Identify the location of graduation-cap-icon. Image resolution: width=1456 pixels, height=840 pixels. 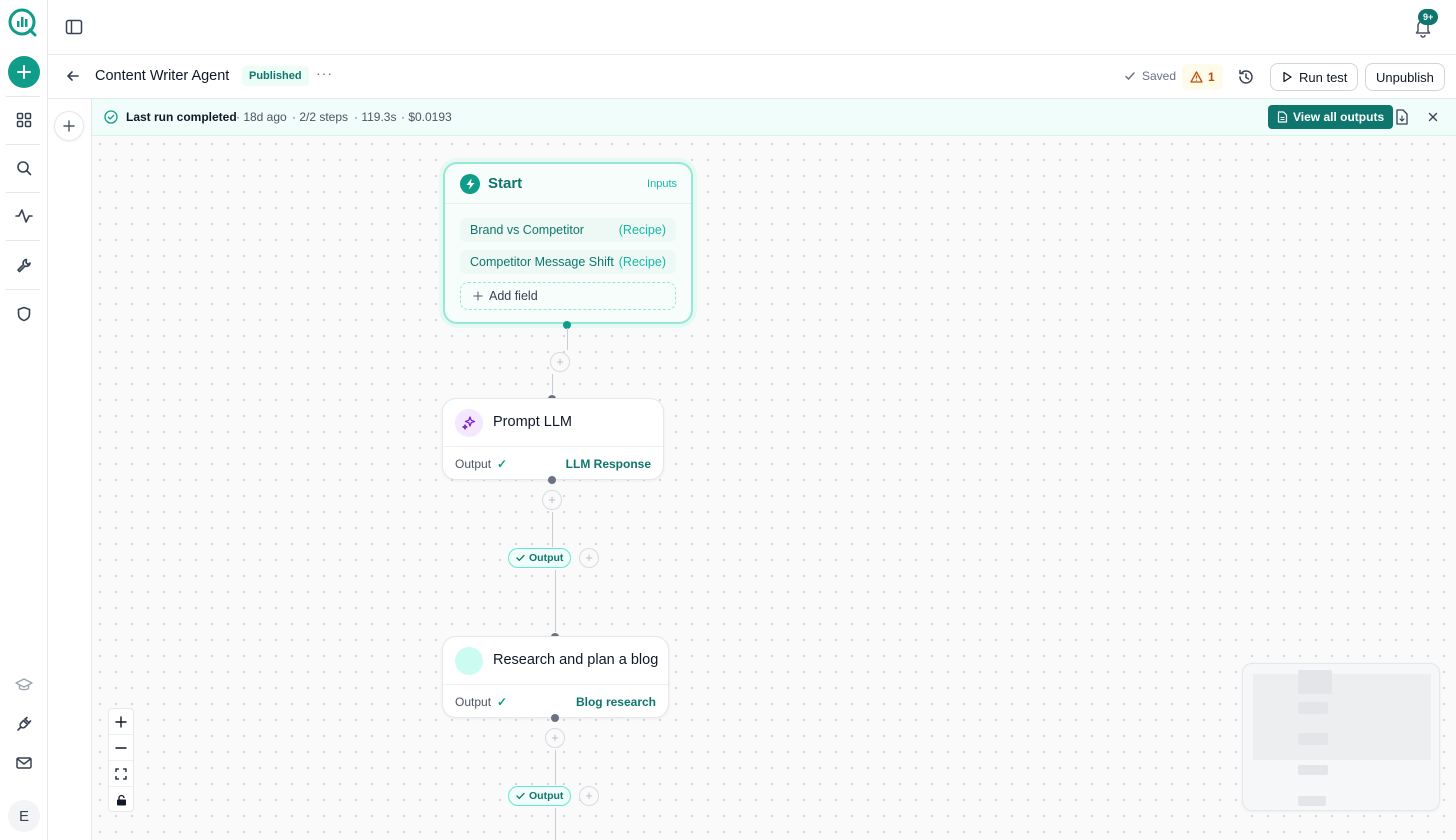
(24, 685).